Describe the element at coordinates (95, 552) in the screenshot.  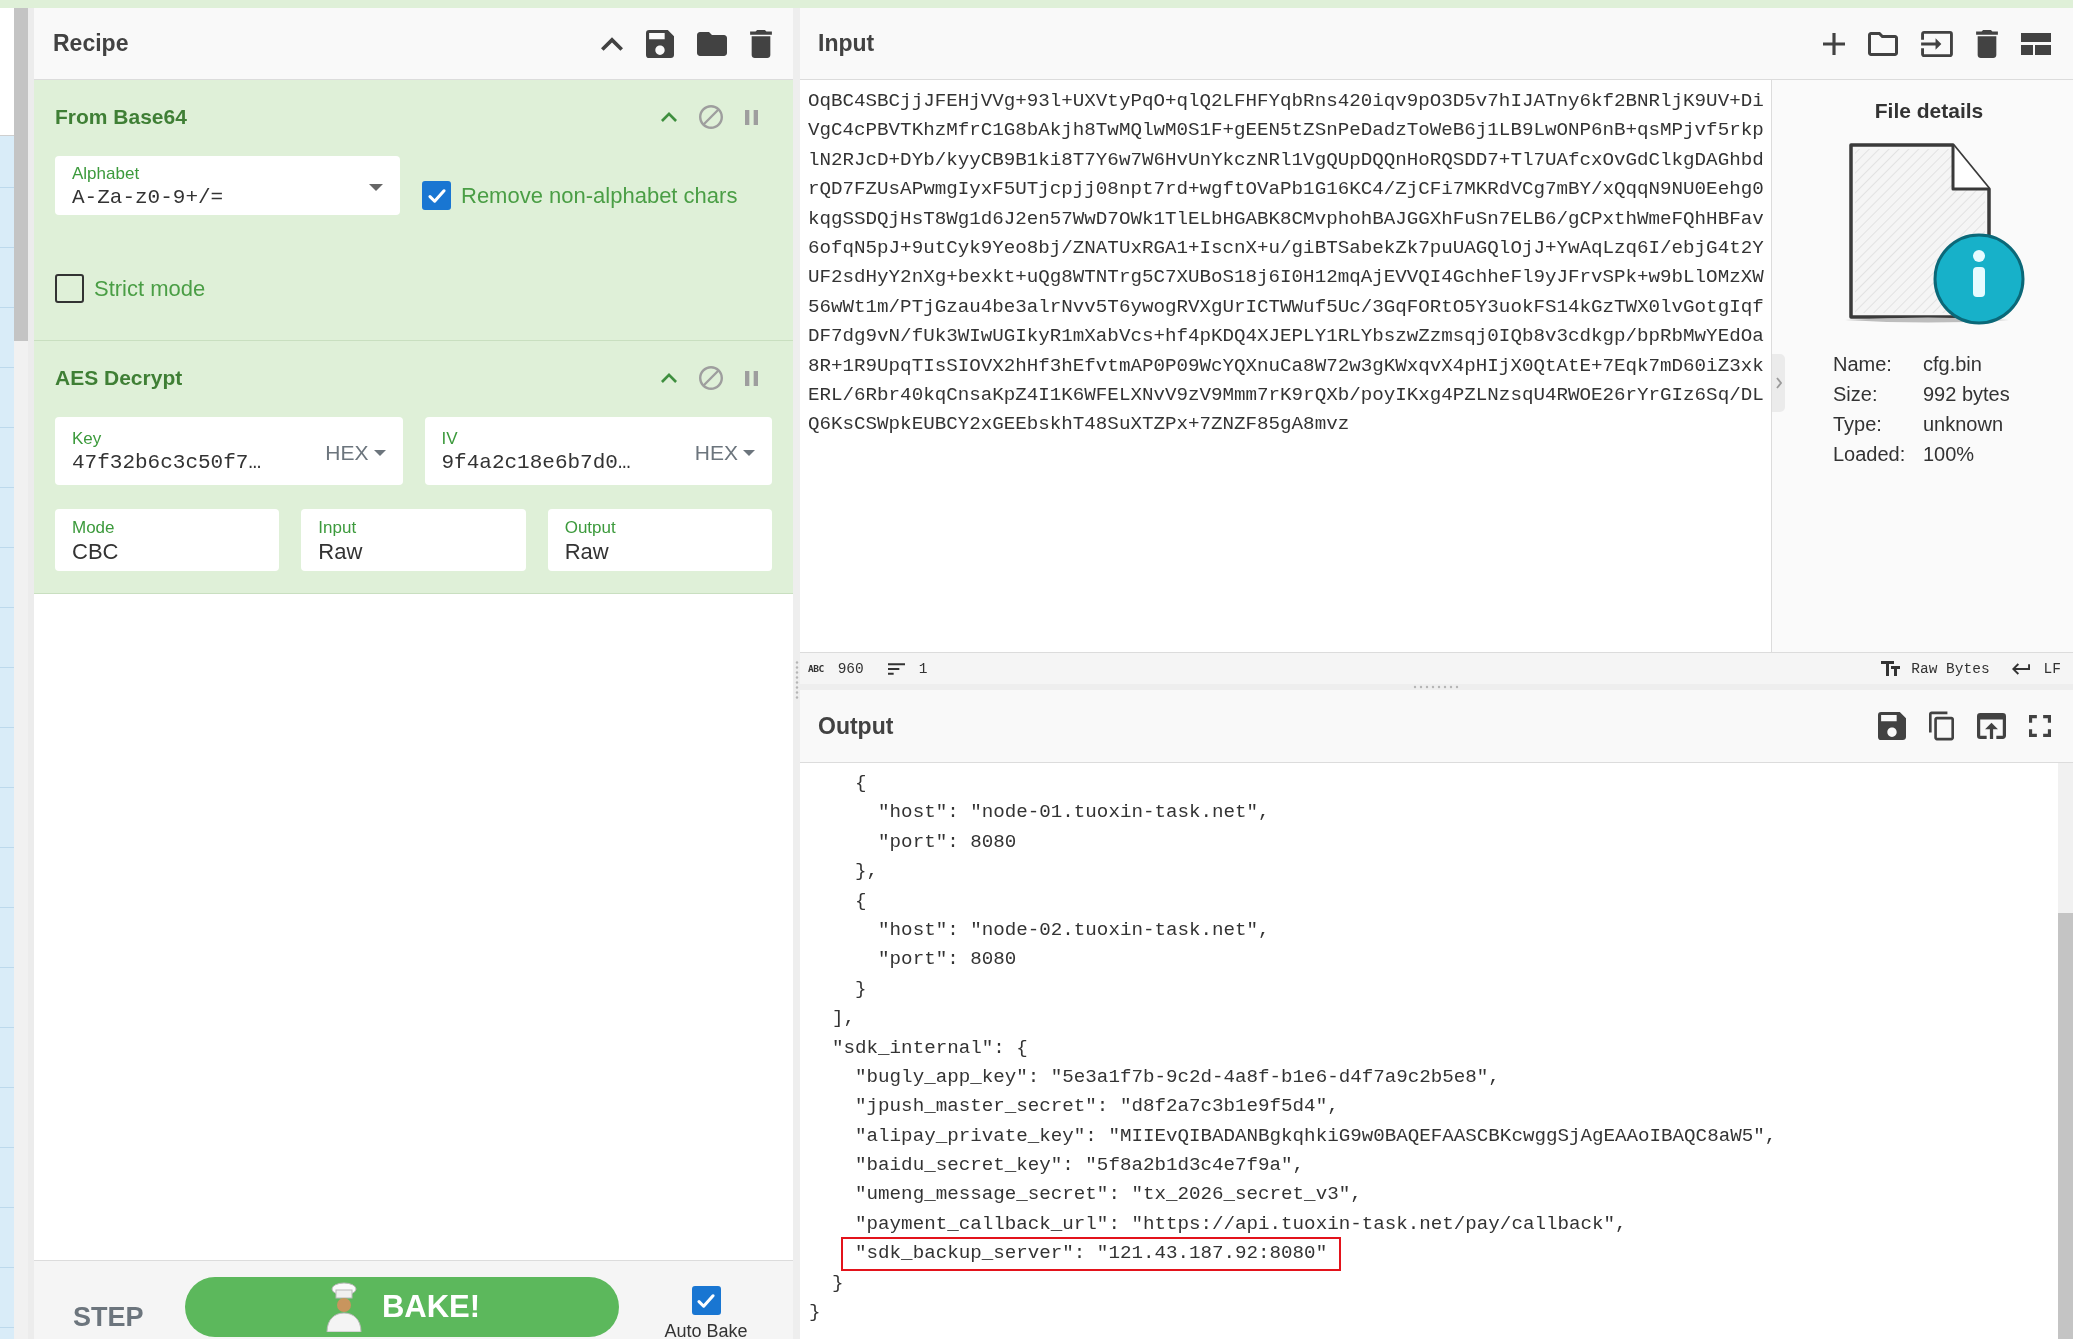
I see `field-value: CBC` at that location.